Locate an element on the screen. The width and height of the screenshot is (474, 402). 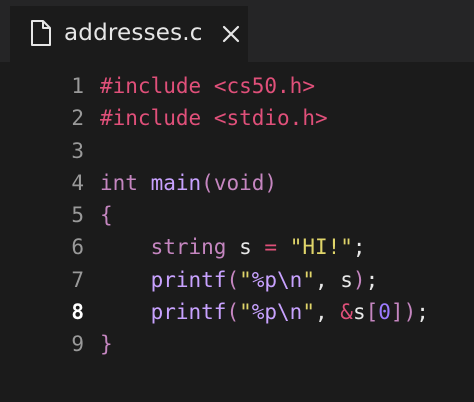
code-text: string s = "HI!"; is located at coordinates (233, 247).